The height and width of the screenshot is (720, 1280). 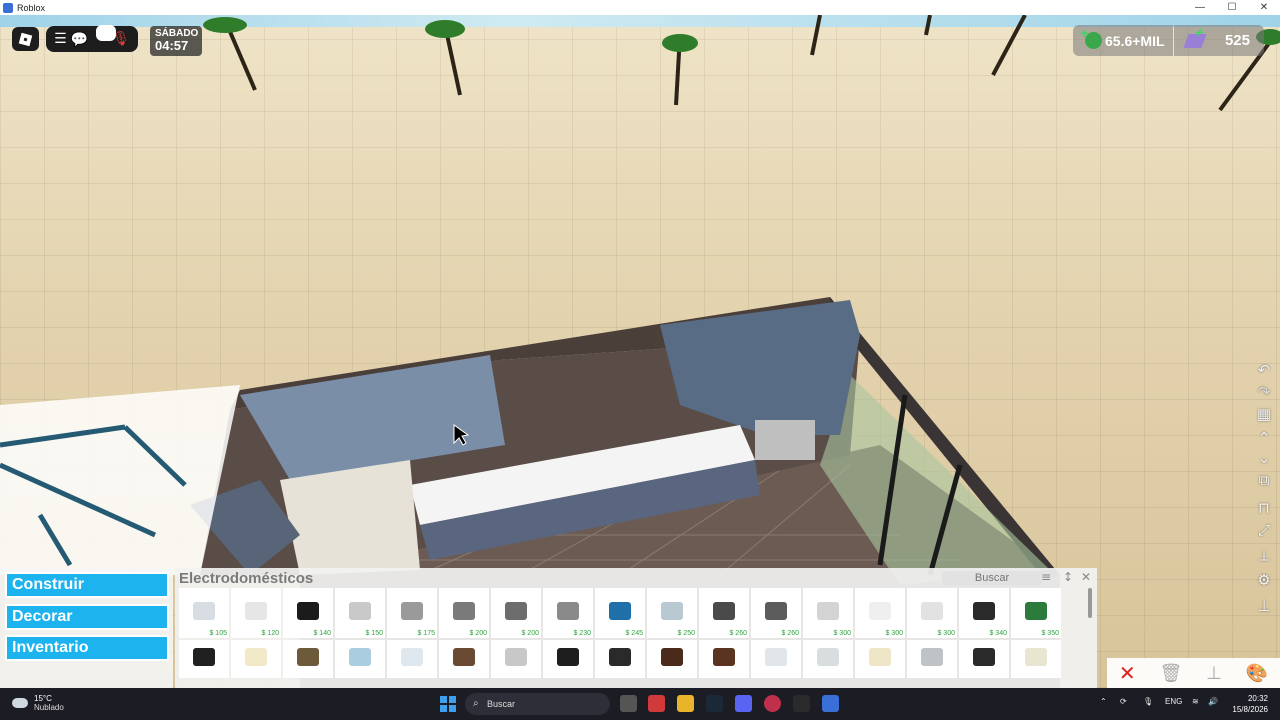 I want to click on file-explorer-icon, so click(x=685, y=703).